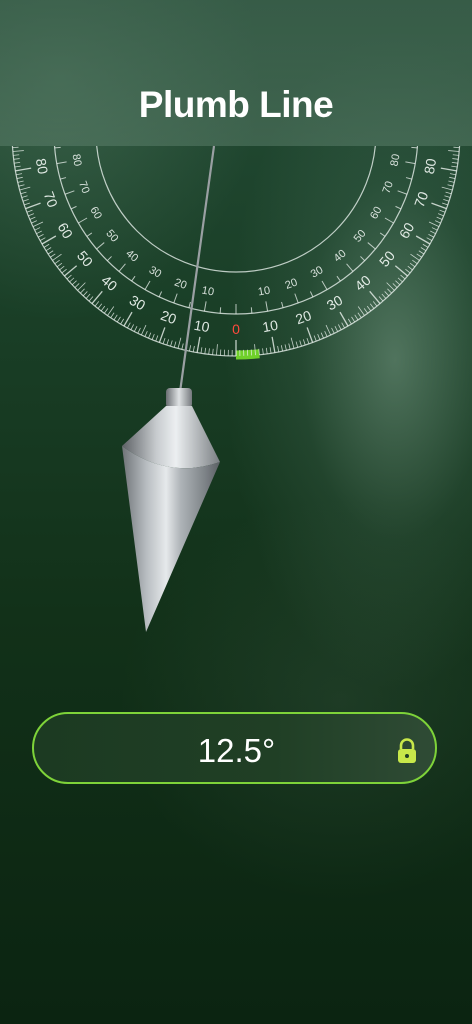  What do you see at coordinates (171, 539) in the screenshot?
I see `plumb-bob-cone` at bounding box center [171, 539].